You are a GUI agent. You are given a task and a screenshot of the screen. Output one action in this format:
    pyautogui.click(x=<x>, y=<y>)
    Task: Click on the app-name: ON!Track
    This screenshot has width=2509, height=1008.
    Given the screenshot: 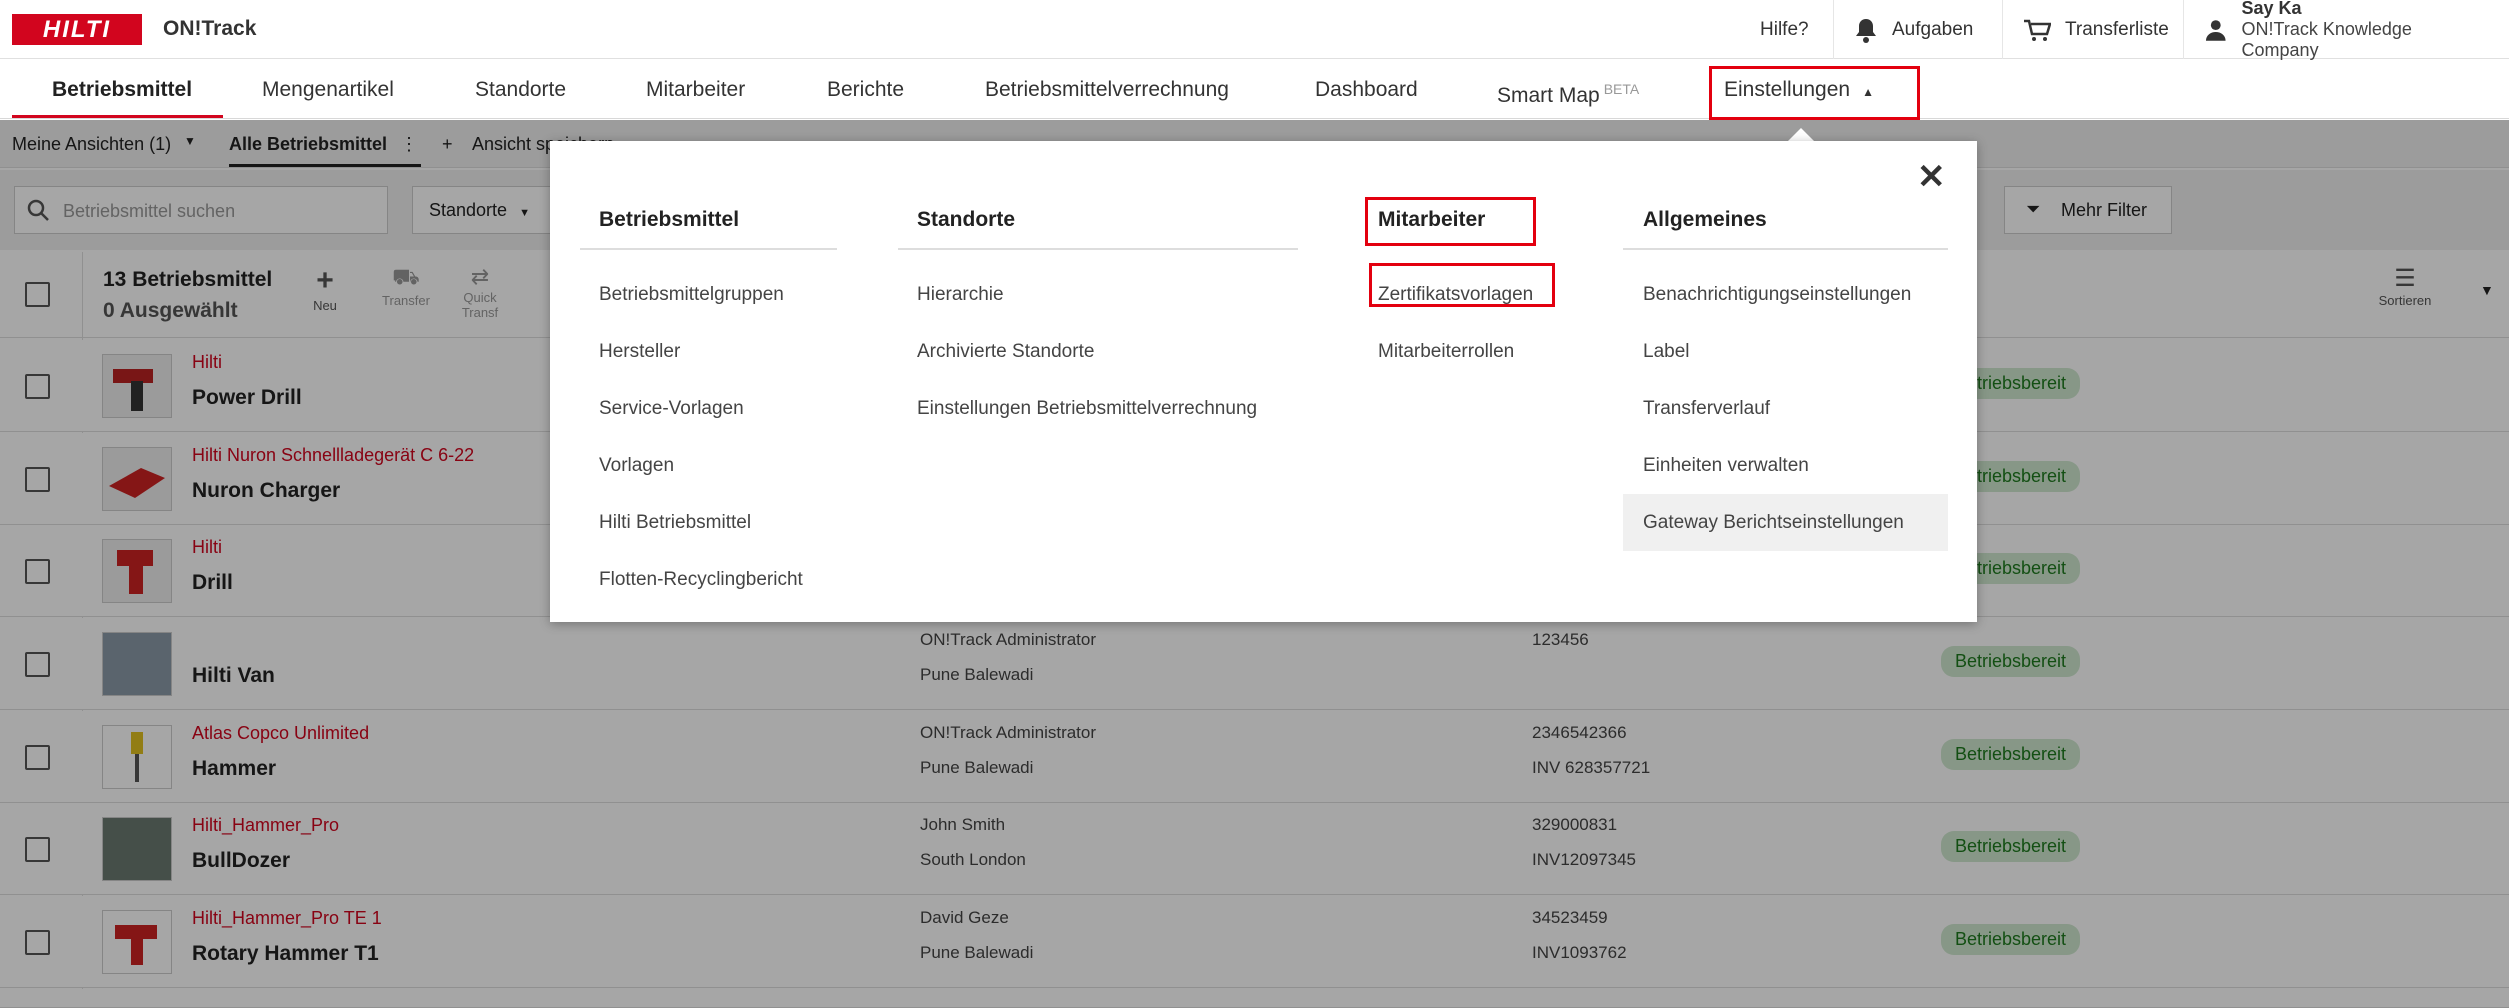 What is the action you would take?
    pyautogui.click(x=210, y=28)
    